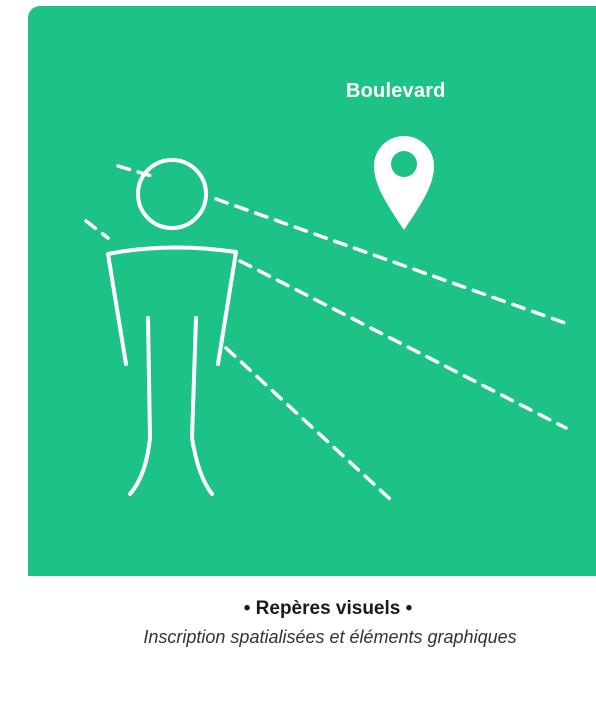 This screenshot has width=596, height=703. I want to click on sight-line-lower, so click(308, 423).